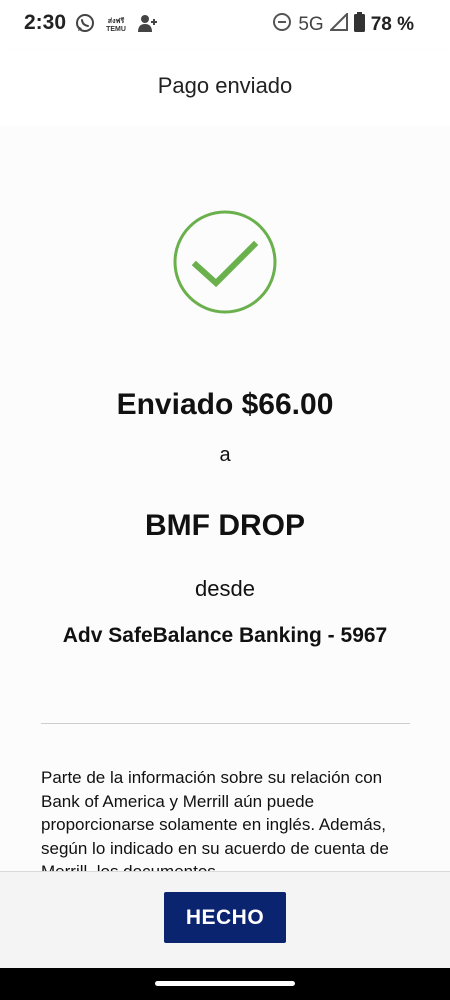 Image resolution: width=450 pixels, height=1000 pixels. What do you see at coordinates (225, 635) in the screenshot?
I see `source-account: Adv SafeBalance Banking - 5967` at bounding box center [225, 635].